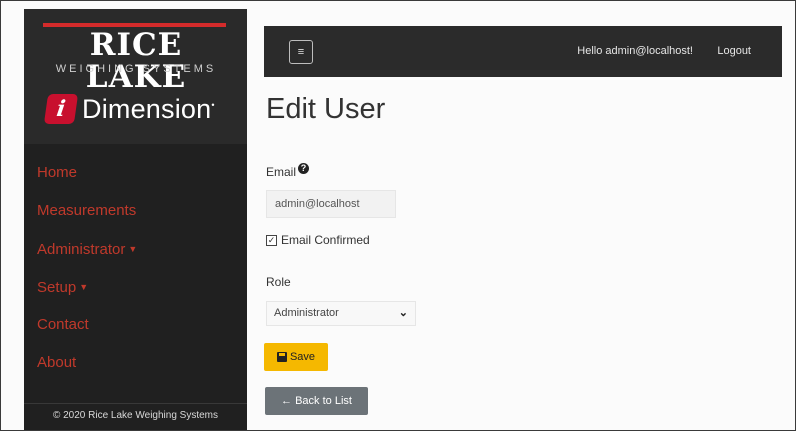 Image resolution: width=796 pixels, height=431 pixels. What do you see at coordinates (331, 204) in the screenshot?
I see `email-field` at bounding box center [331, 204].